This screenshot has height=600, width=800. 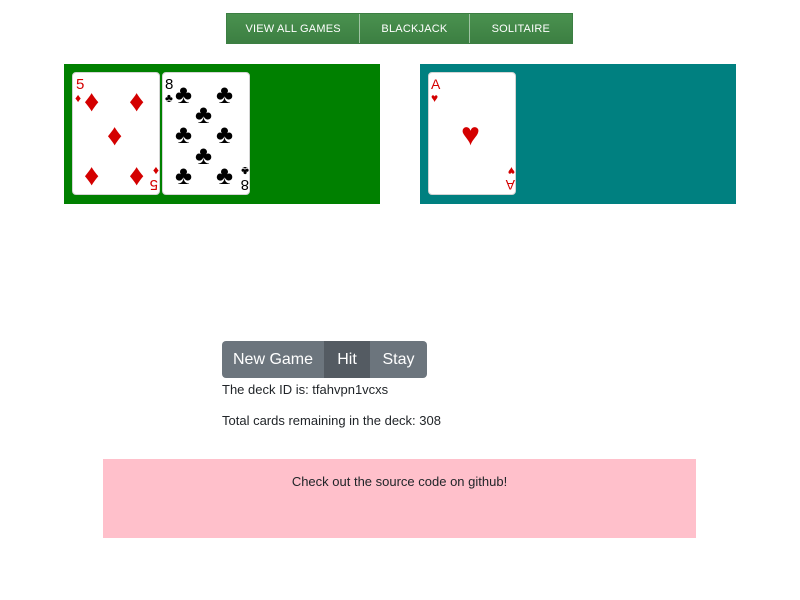 What do you see at coordinates (294, 28) in the screenshot?
I see `nav-view-all-games-button: VIEW ALL GAMES` at bounding box center [294, 28].